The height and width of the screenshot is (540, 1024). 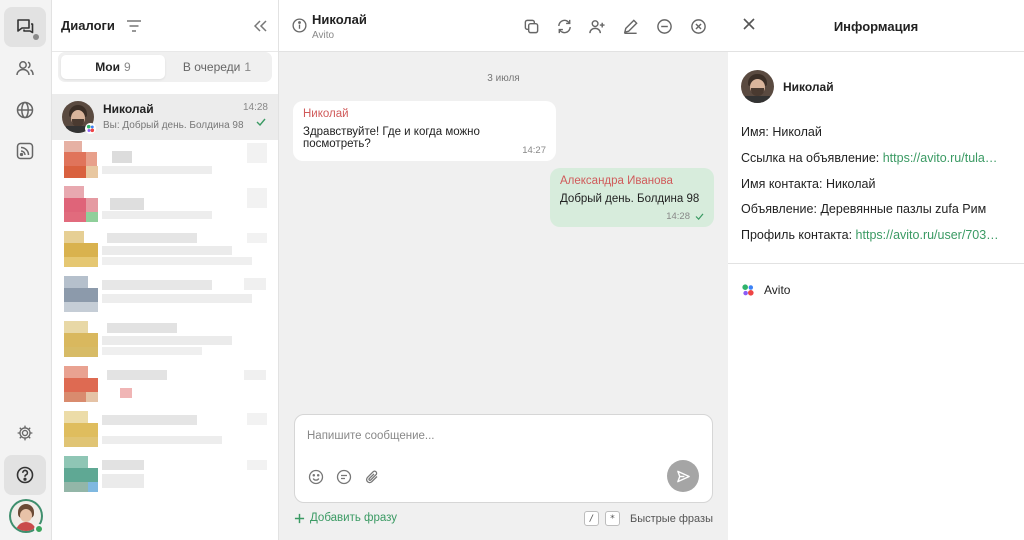 What do you see at coordinates (107, 67) in the screenshot?
I see `tab-mine-label: Мои` at bounding box center [107, 67].